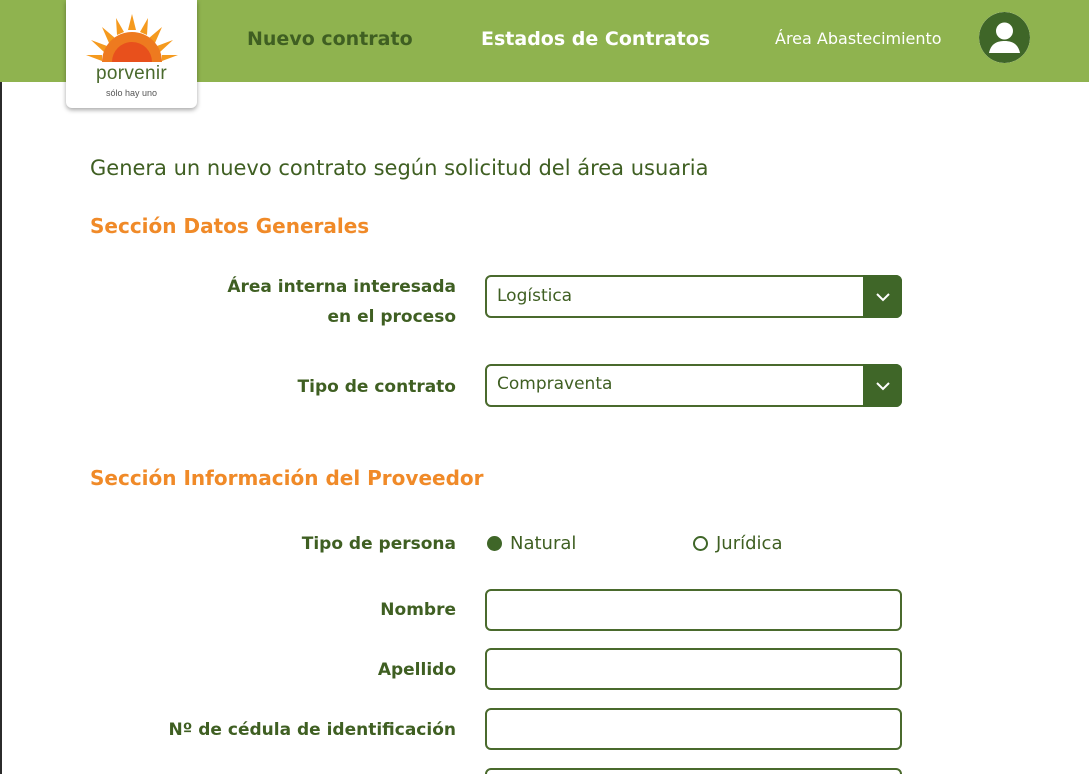  Describe the element at coordinates (535, 296) in the screenshot. I see `internal-area-value: Logística` at that location.